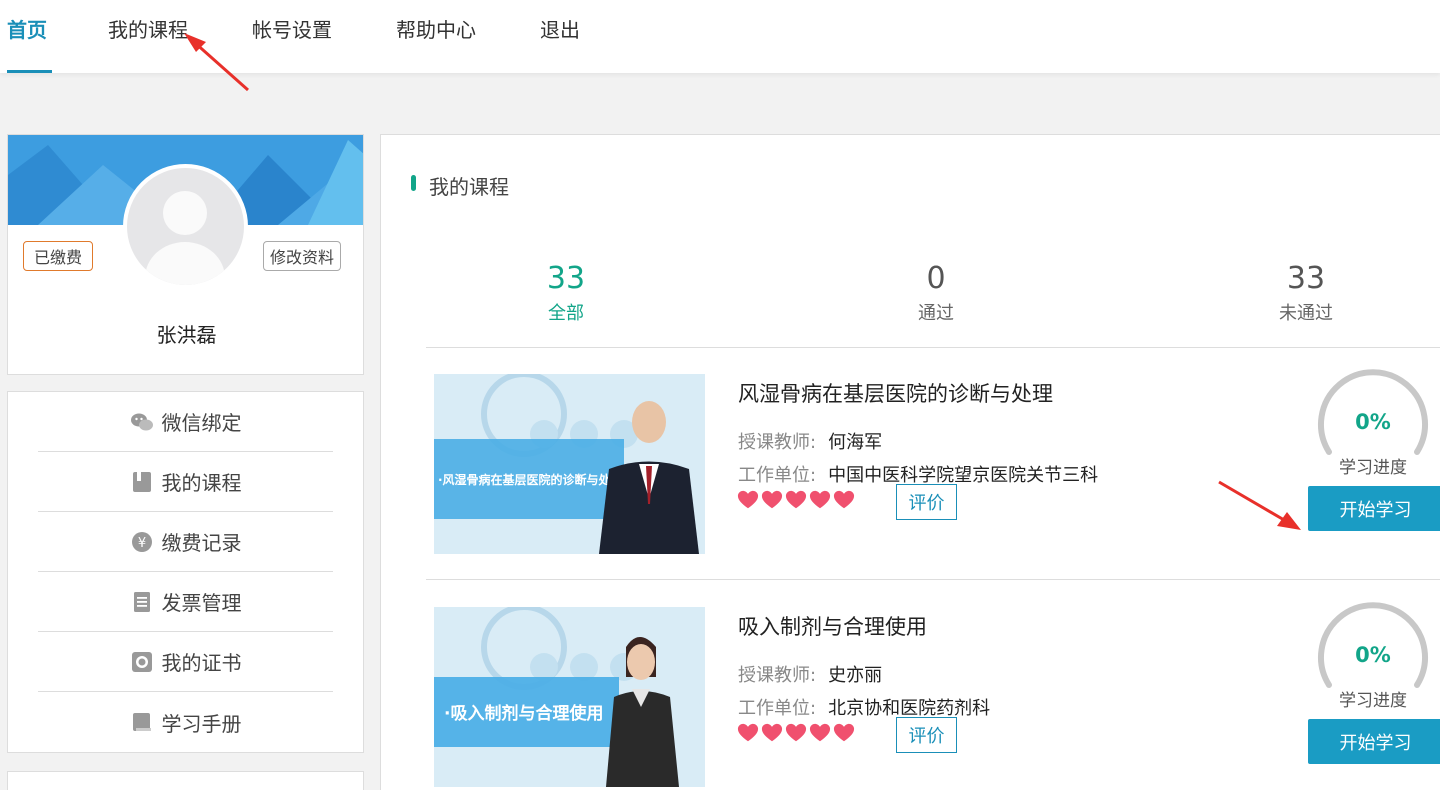  I want to click on course-thumbnail-text: ·吸入制剂与合理使用, so click(523, 713).